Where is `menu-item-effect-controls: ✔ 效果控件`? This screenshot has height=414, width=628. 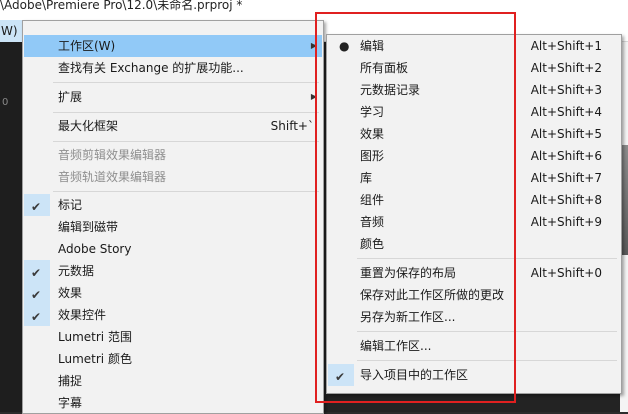 menu-item-effect-controls: ✔ 效果控件 is located at coordinates (173, 315).